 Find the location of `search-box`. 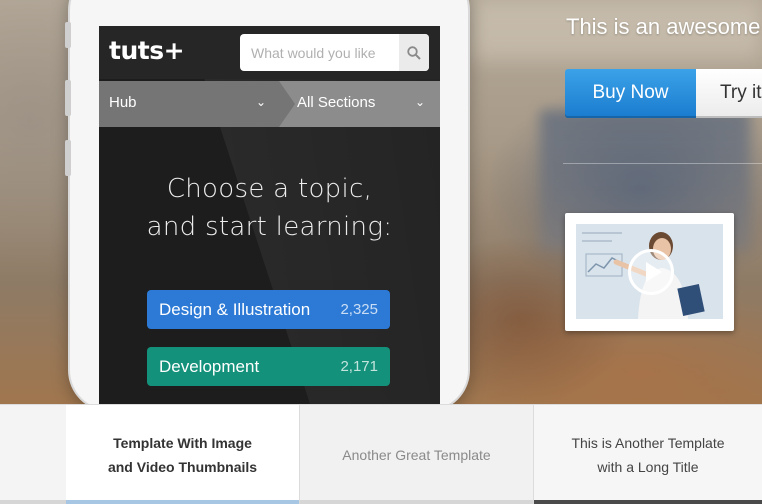

search-box is located at coordinates (334, 52).